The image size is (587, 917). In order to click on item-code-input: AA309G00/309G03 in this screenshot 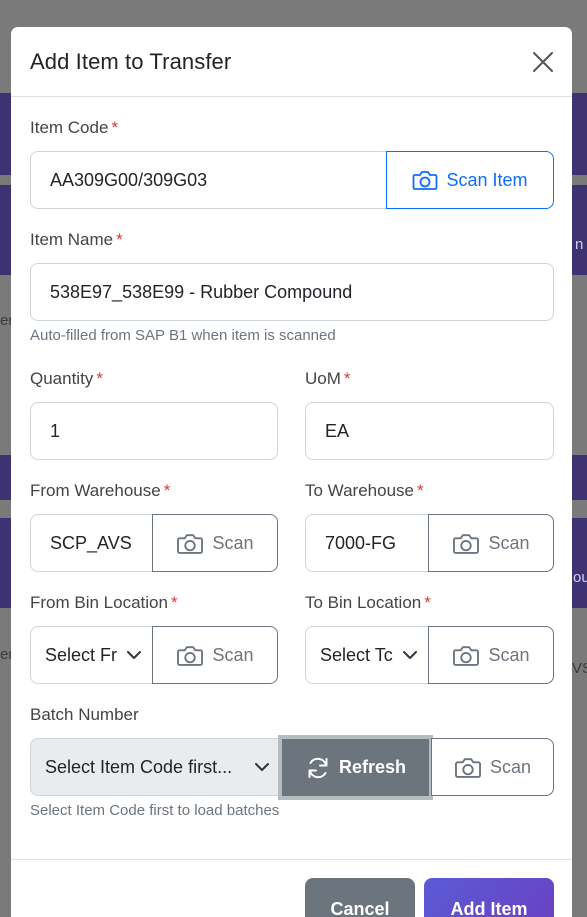, I will do `click(209, 180)`.